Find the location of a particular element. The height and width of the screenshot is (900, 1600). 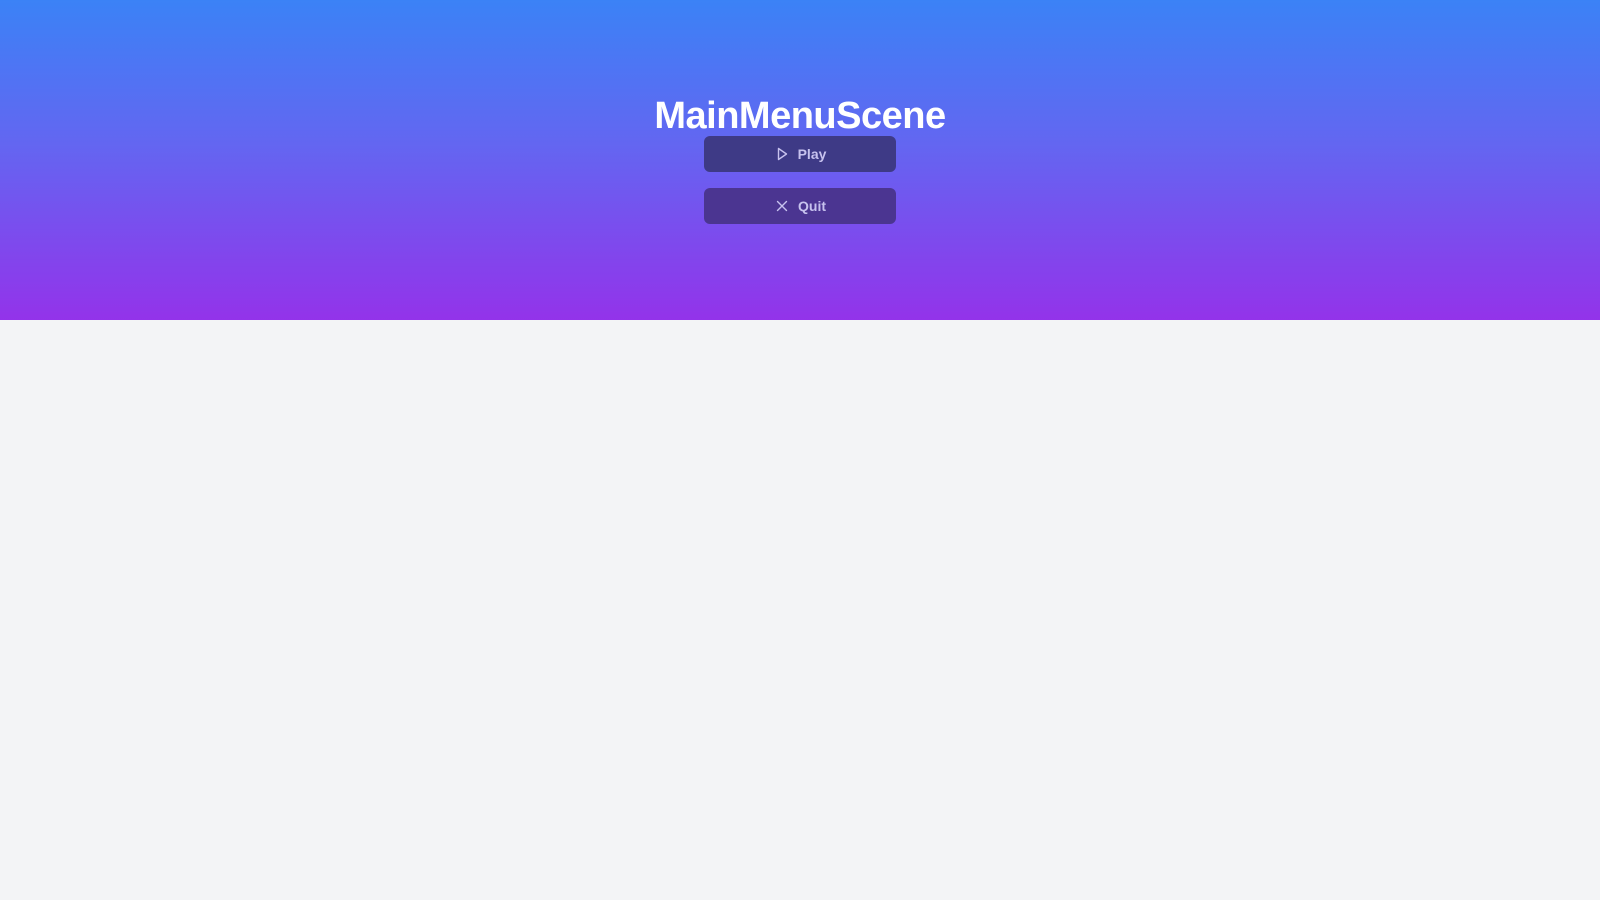

play-icon is located at coordinates (782, 154).